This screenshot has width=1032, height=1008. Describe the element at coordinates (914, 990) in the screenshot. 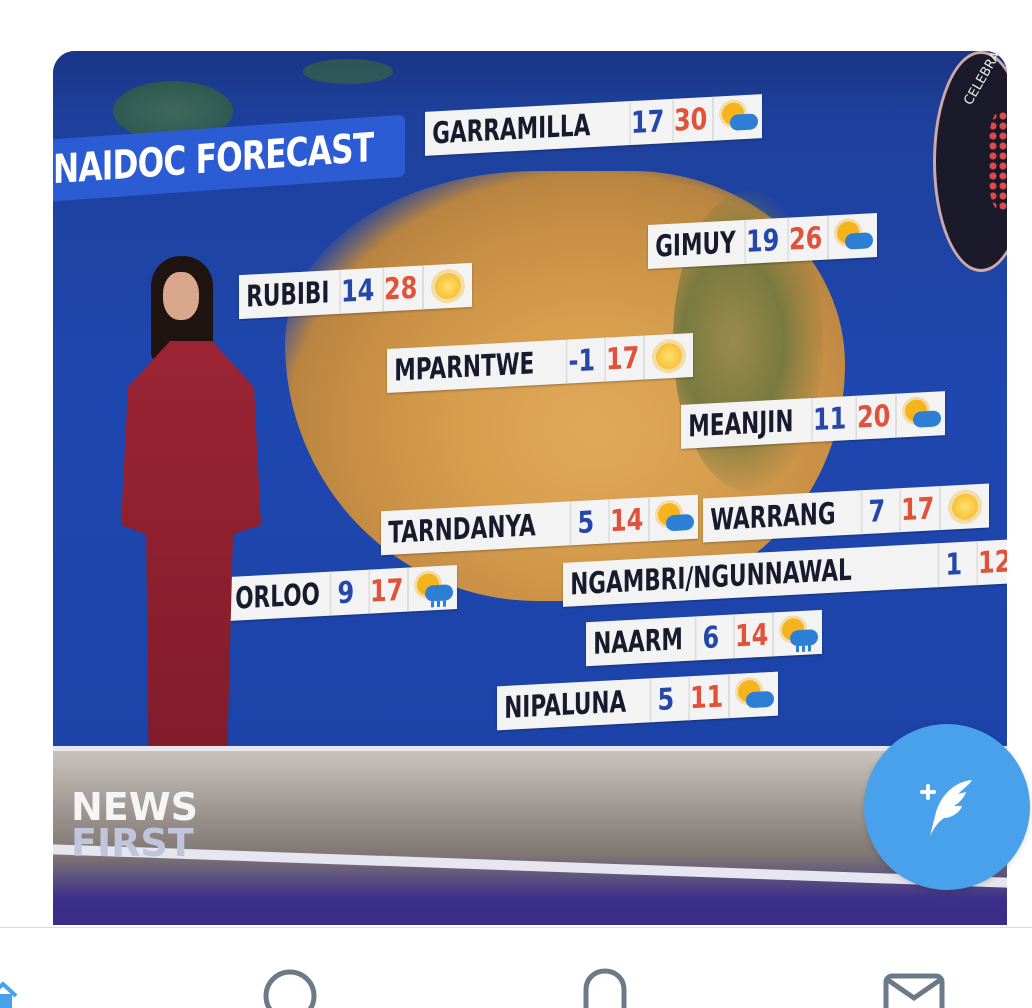

I see `messages-icon` at that location.